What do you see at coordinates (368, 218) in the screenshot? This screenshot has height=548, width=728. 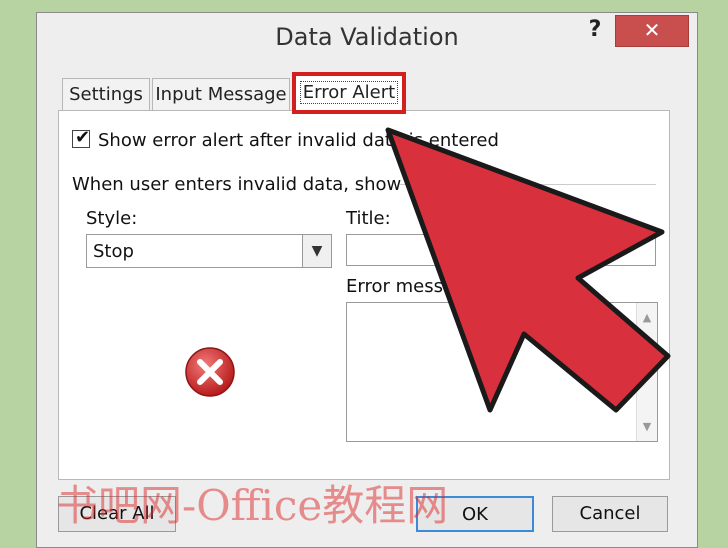 I see `title-label: Title:` at bounding box center [368, 218].